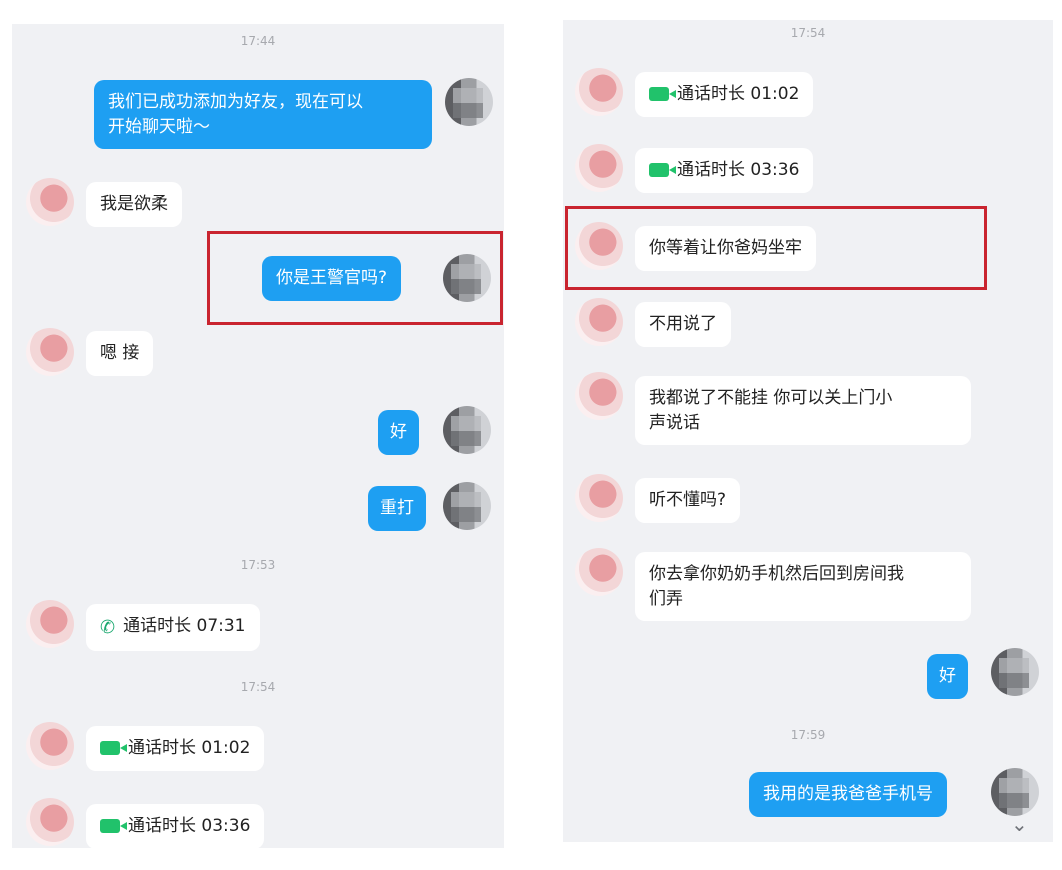 This screenshot has width=1062, height=870. I want to click on message-bubble-peer: 你去拿你奶奶手机然后回到房间我 们弄, so click(803, 587).